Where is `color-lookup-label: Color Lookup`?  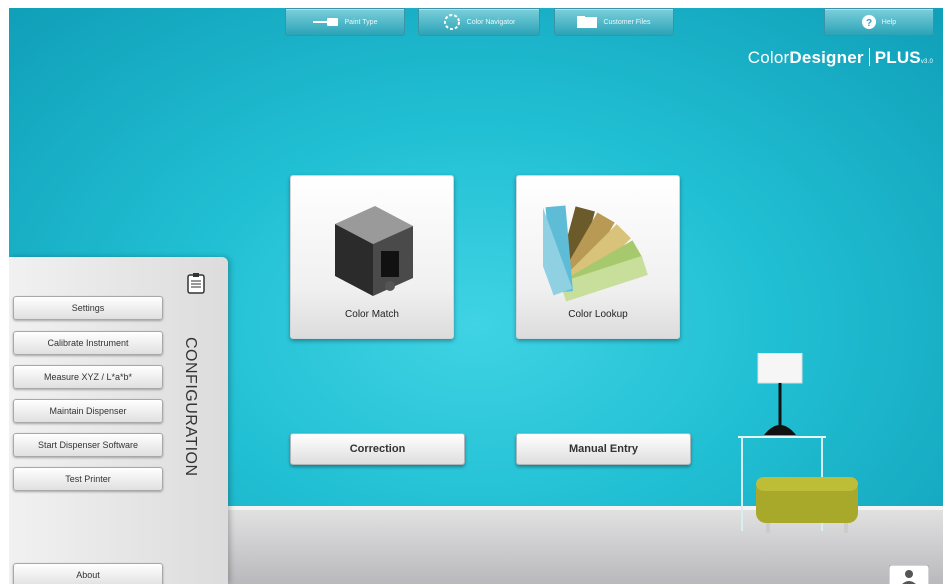 color-lookup-label: Color Lookup is located at coordinates (598, 314).